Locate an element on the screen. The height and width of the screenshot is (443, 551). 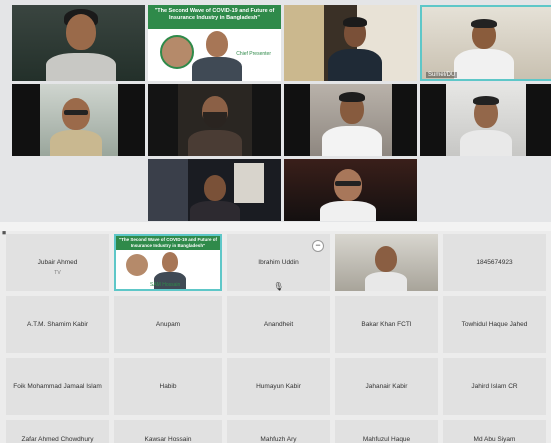
participant-name: Anupam is located at coordinates (168, 324).